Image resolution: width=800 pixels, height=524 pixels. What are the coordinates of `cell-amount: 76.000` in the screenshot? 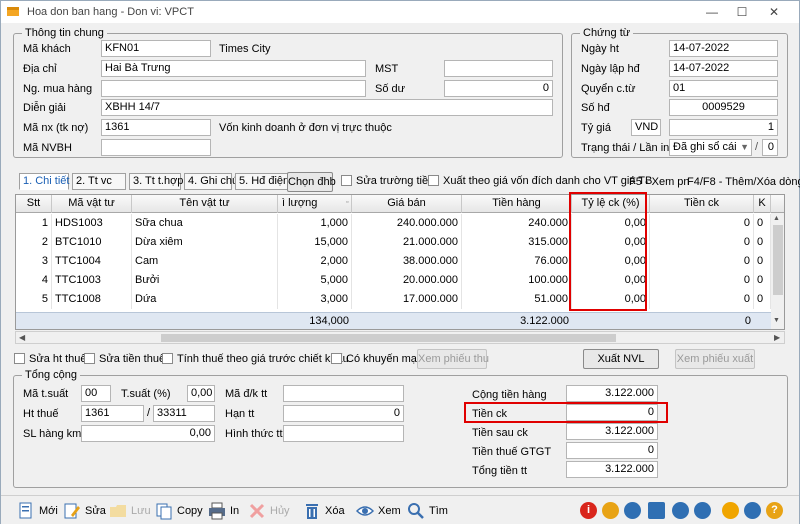 It's located at (517, 261).